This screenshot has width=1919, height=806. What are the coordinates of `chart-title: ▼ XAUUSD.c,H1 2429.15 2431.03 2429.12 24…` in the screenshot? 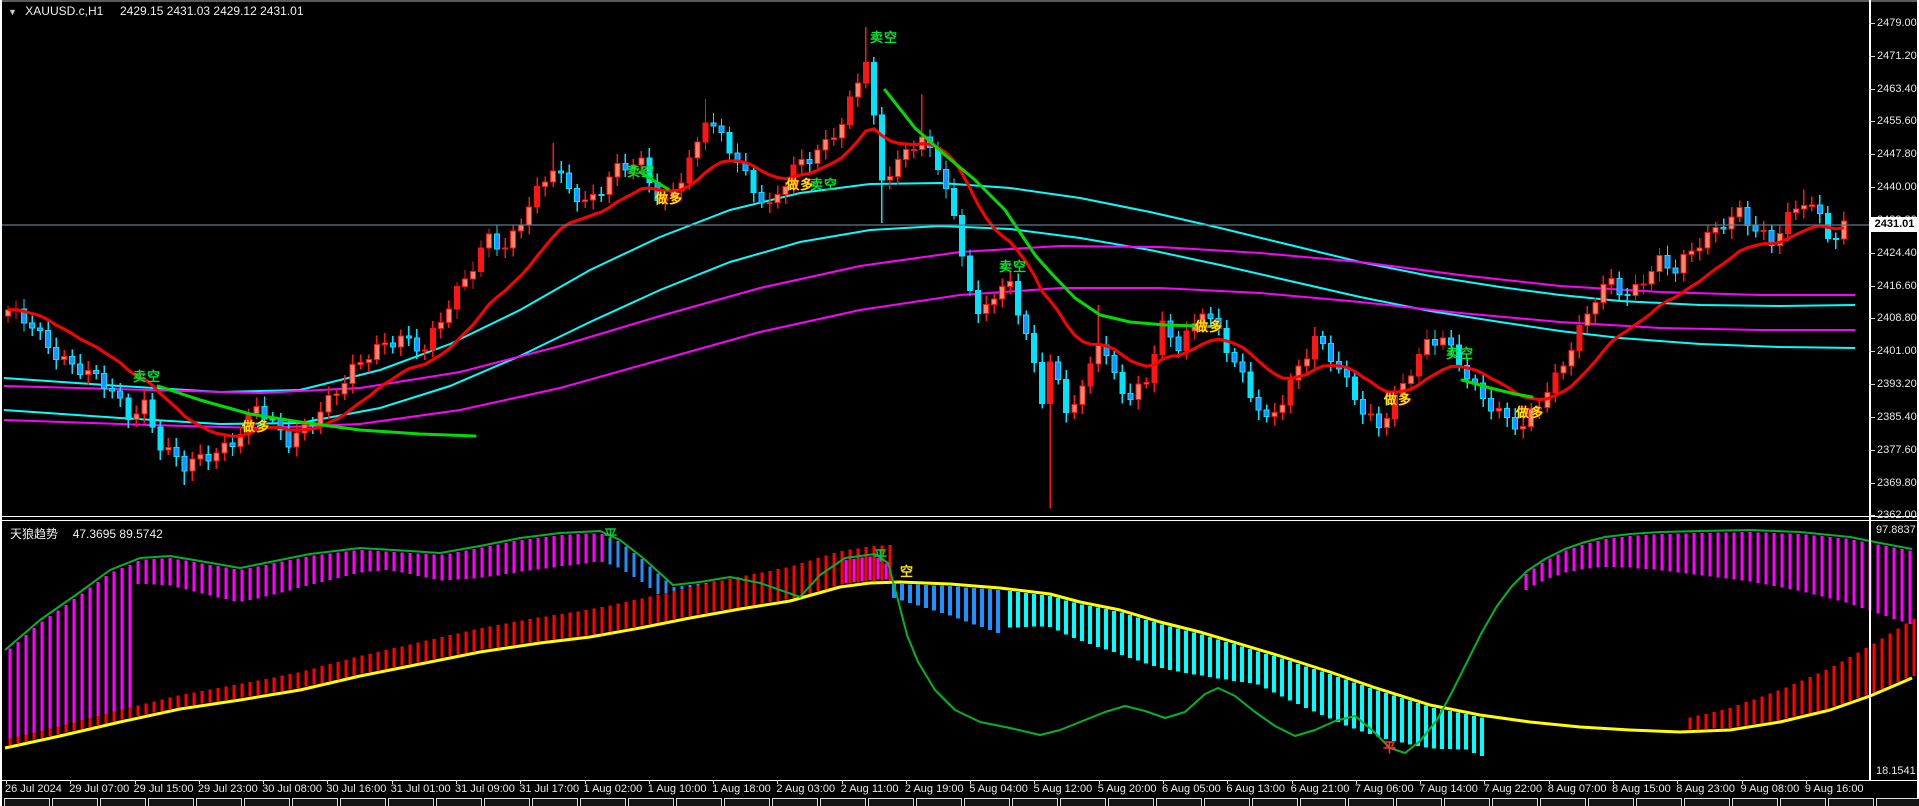 It's located at (156, 11).